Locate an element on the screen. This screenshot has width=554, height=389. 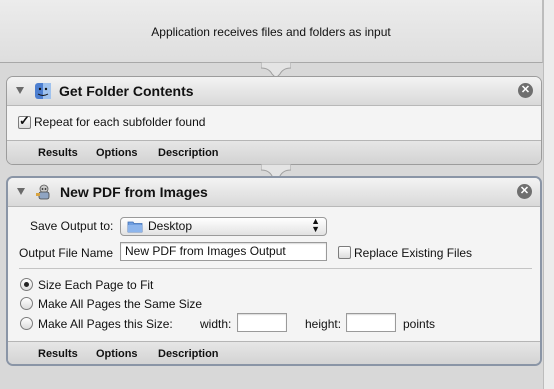
save-output-label: Save Output to: is located at coordinates (72, 226).